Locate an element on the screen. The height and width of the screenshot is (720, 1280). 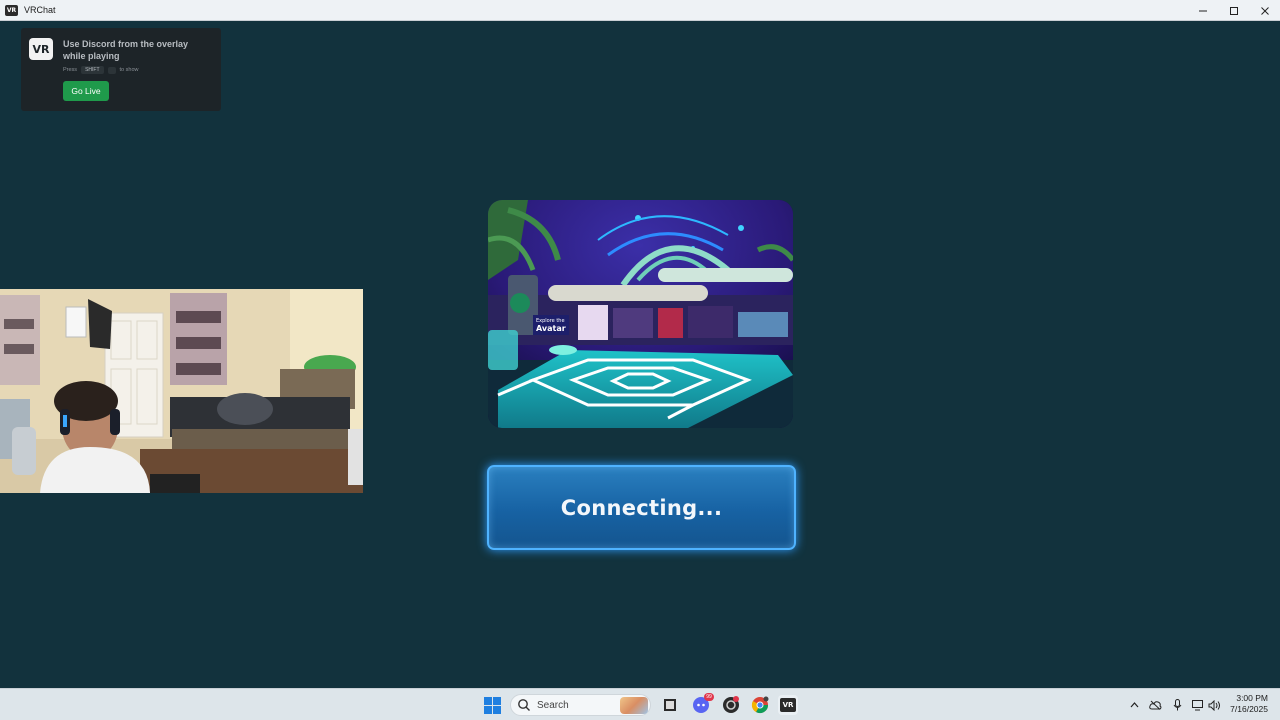
maximize-button is located at coordinates (1233, 10).